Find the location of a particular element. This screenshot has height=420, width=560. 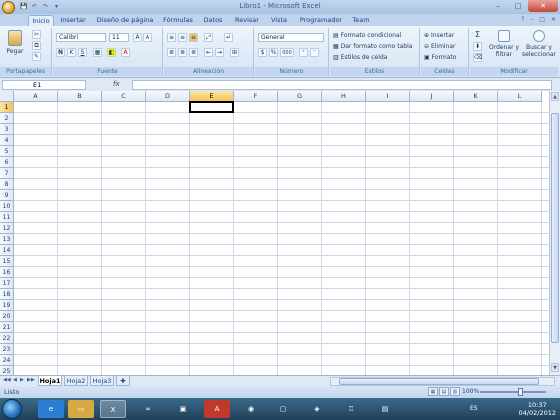

font-name-combo: Calibri is located at coordinates (81, 37).